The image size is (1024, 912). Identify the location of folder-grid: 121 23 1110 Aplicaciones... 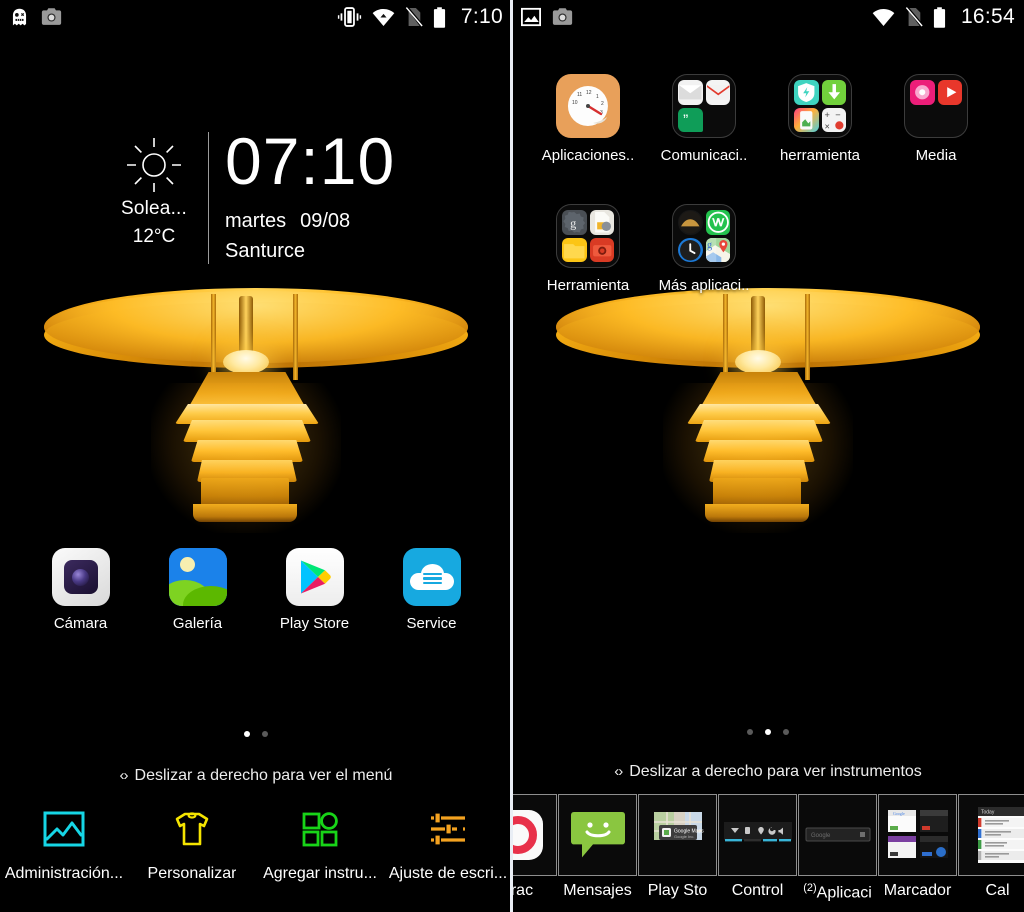
(768, 184).